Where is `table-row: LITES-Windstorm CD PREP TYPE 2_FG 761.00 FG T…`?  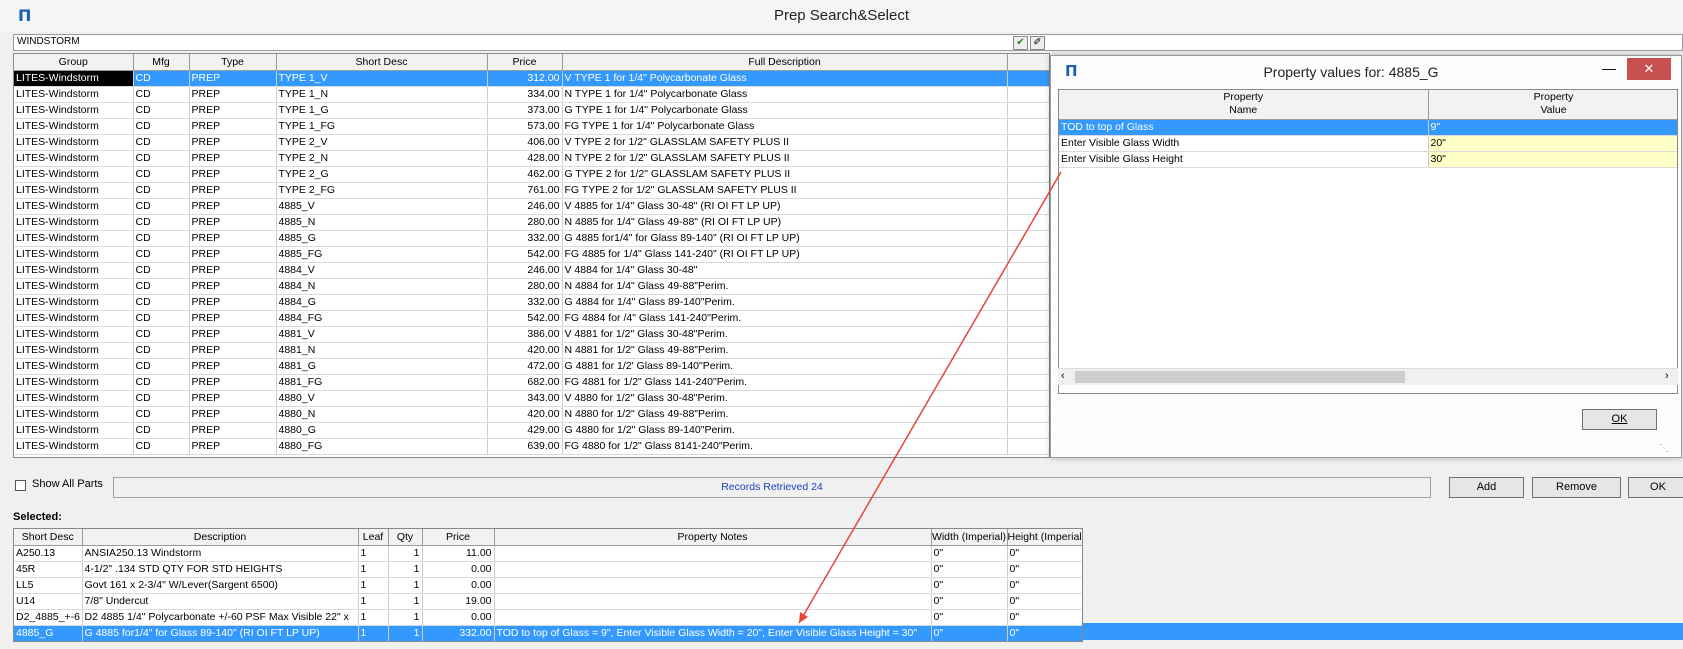 table-row: LITES-Windstorm CD PREP TYPE 2_FG 761.00 FG T… is located at coordinates (531, 190).